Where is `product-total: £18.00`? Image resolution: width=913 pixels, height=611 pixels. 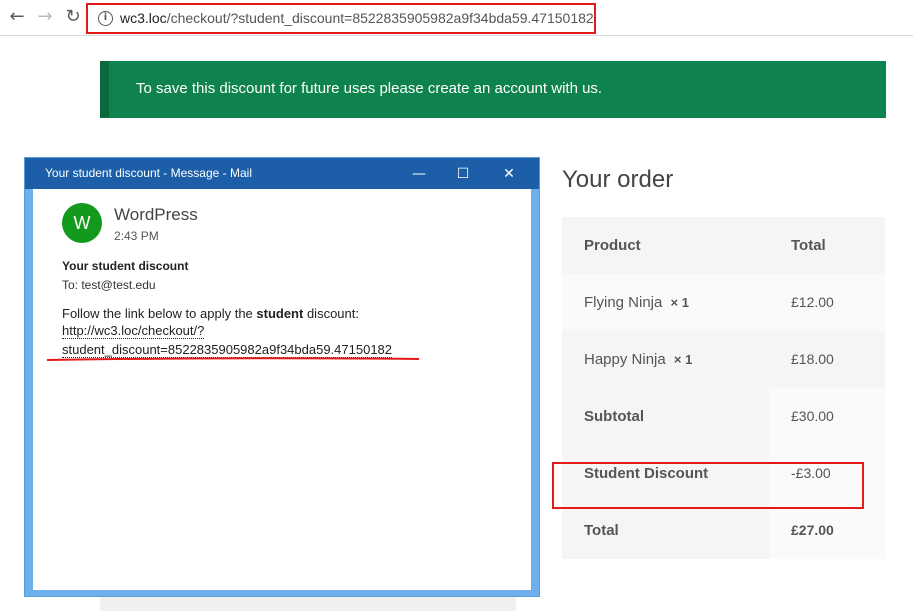 product-total: £18.00 is located at coordinates (812, 359).